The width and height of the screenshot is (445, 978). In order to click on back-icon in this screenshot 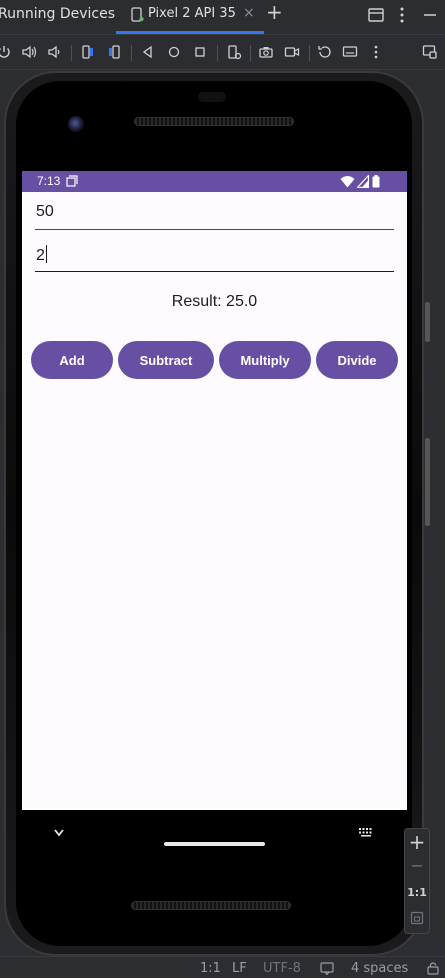, I will do `click(148, 52)`.